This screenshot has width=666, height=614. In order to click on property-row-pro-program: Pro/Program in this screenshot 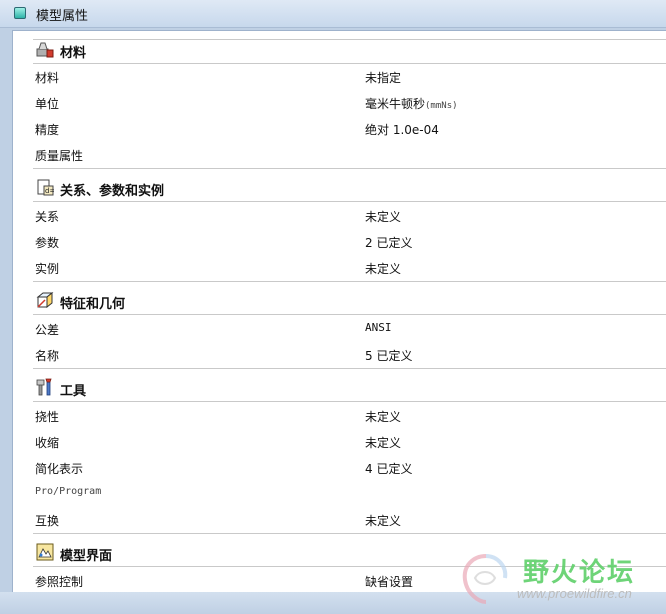, I will do `click(339, 494)`.